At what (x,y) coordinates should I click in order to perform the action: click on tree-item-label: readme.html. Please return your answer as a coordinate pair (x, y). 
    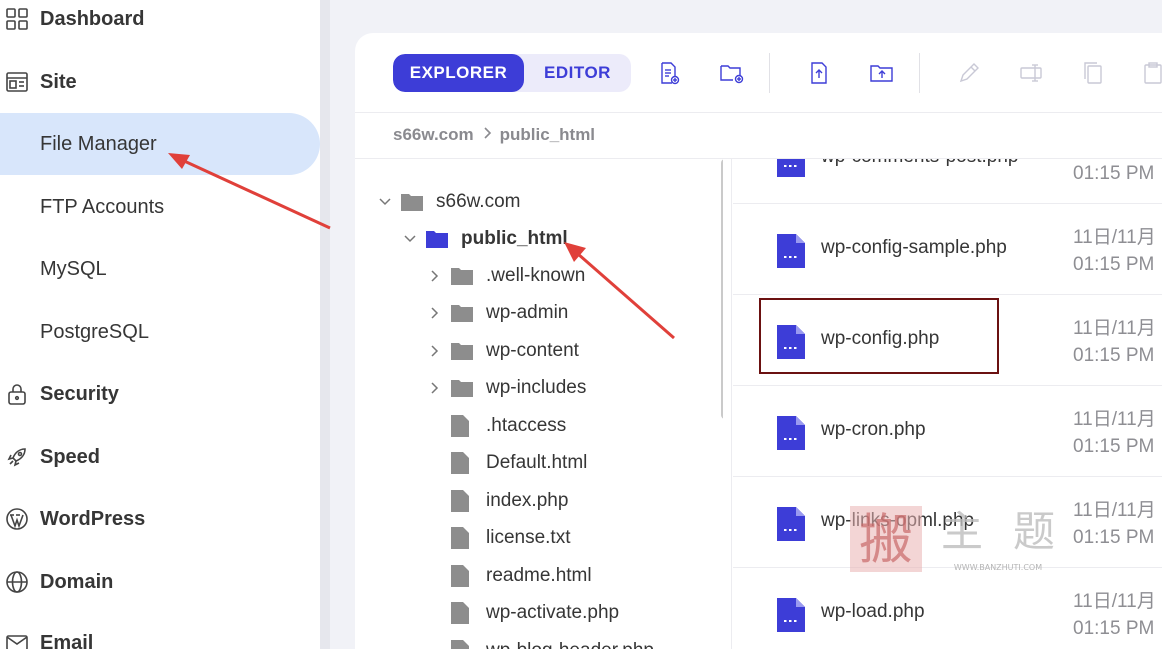
    Looking at the image, I should click on (539, 575).